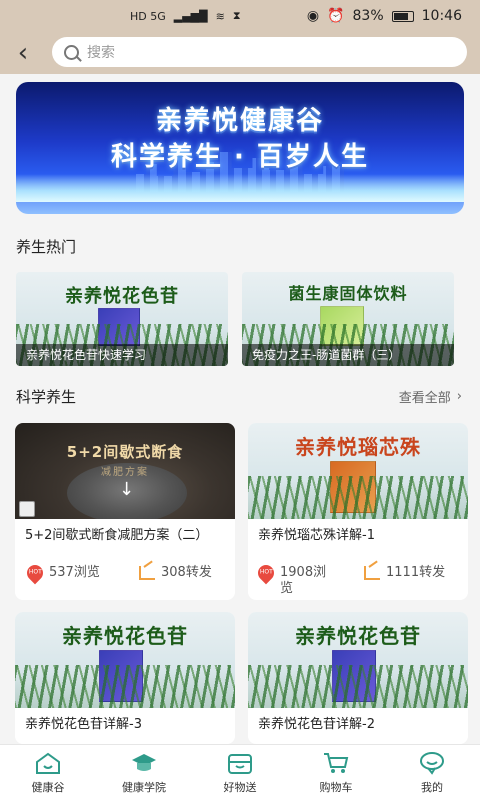 Image resolution: width=480 pixels, height=800 pixels. I want to click on gift-box-icon, so click(240, 763).